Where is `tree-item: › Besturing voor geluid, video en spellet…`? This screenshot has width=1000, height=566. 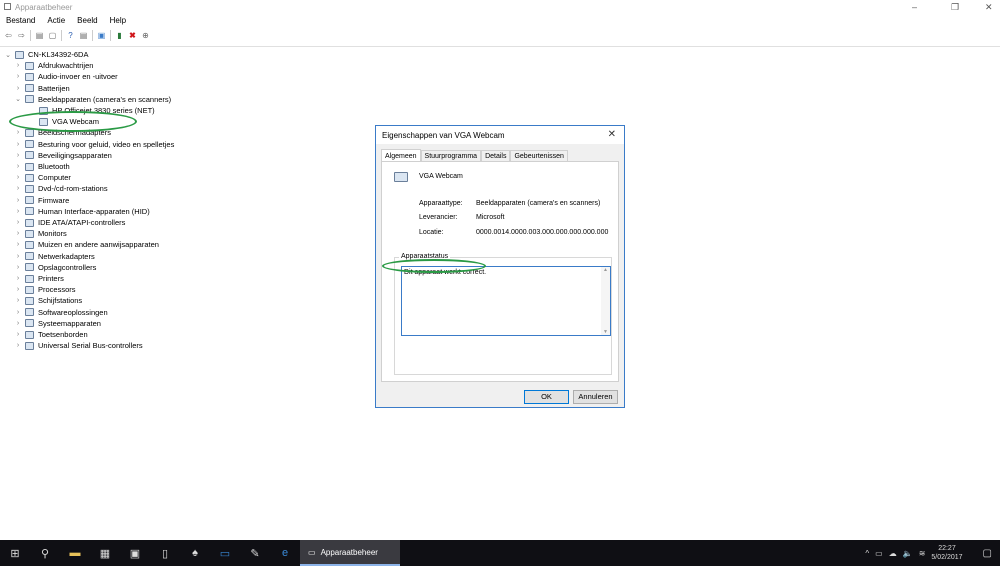
tree-item: › Besturing voor geluid, video en spellet… is located at coordinates (94, 144).